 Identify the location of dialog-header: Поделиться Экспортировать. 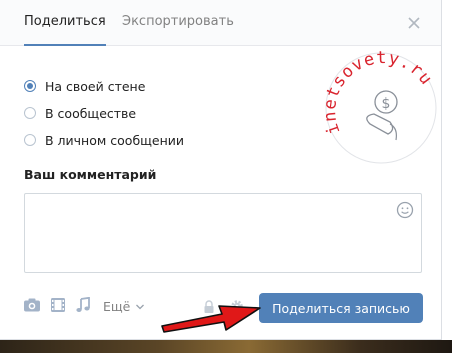
(220, 23).